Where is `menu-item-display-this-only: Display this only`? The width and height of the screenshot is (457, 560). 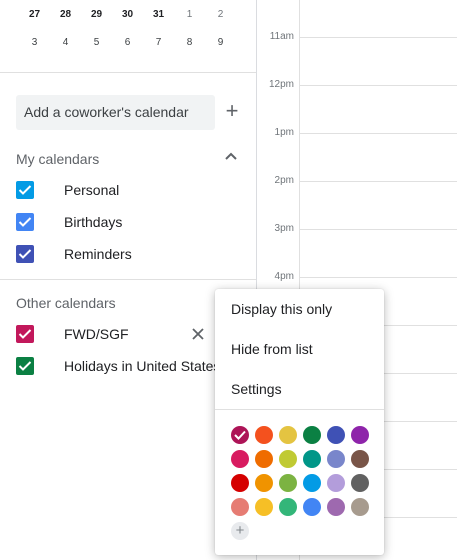
menu-item-display-this-only: Display this only is located at coordinates (299, 309).